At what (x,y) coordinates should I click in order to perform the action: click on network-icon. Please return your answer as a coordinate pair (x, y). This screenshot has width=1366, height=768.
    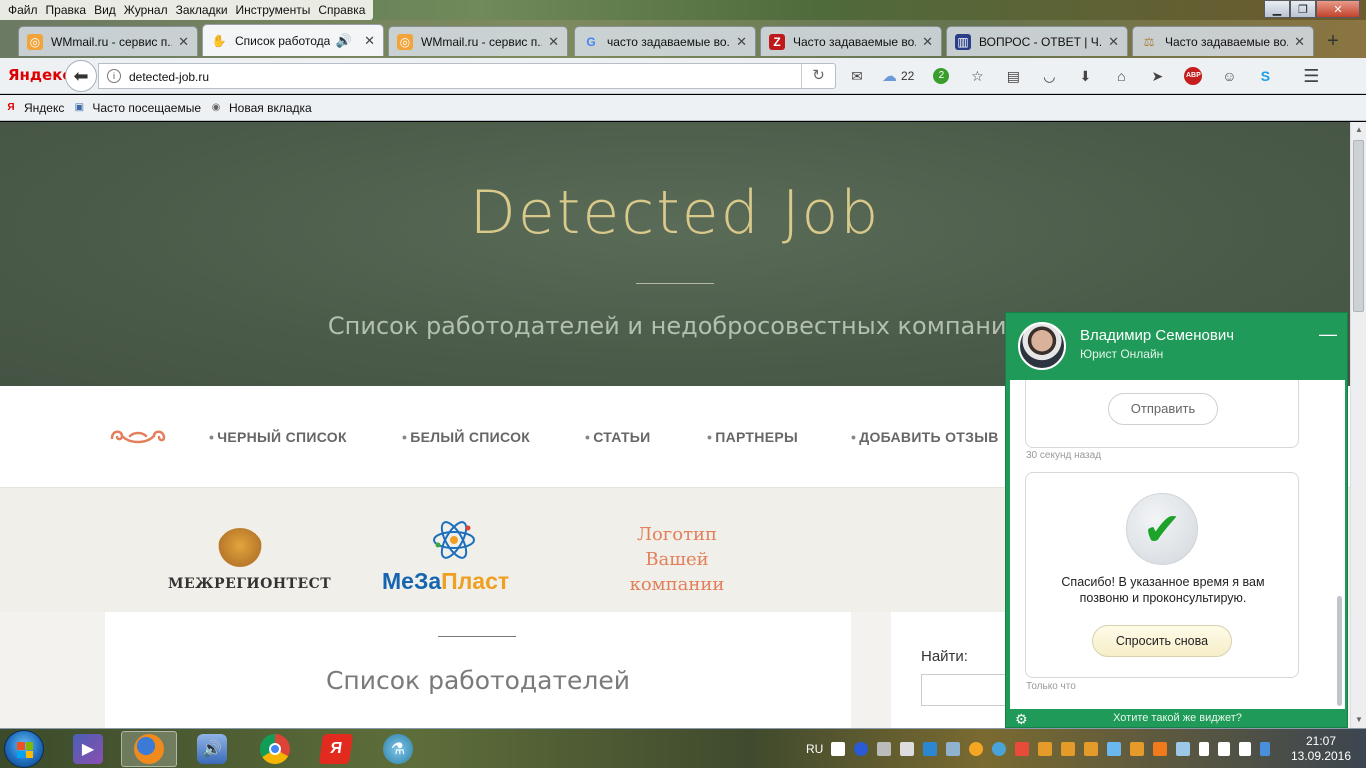
    Looking at the image, I should click on (884, 749).